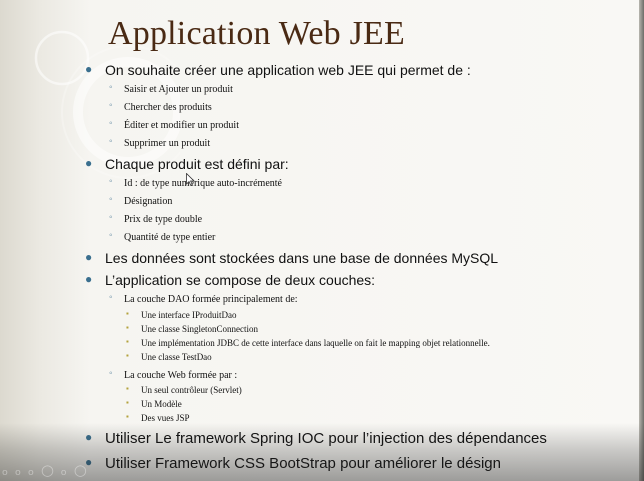  Describe the element at coordinates (176, 357) in the screenshot. I see `sub-sub-bullet-text: Une classe TestDao` at that location.